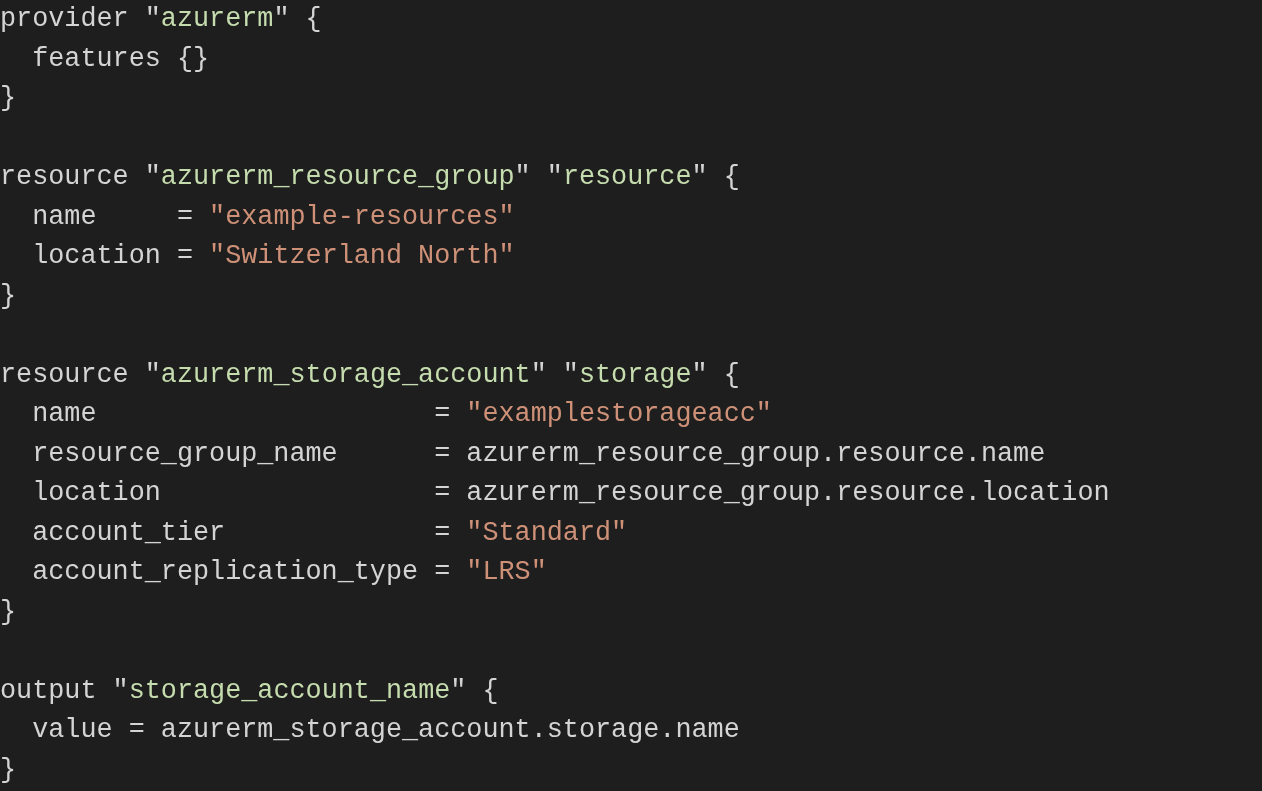 The image size is (1262, 791). I want to click on code-line: name = "example-resources", so click(273, 217).